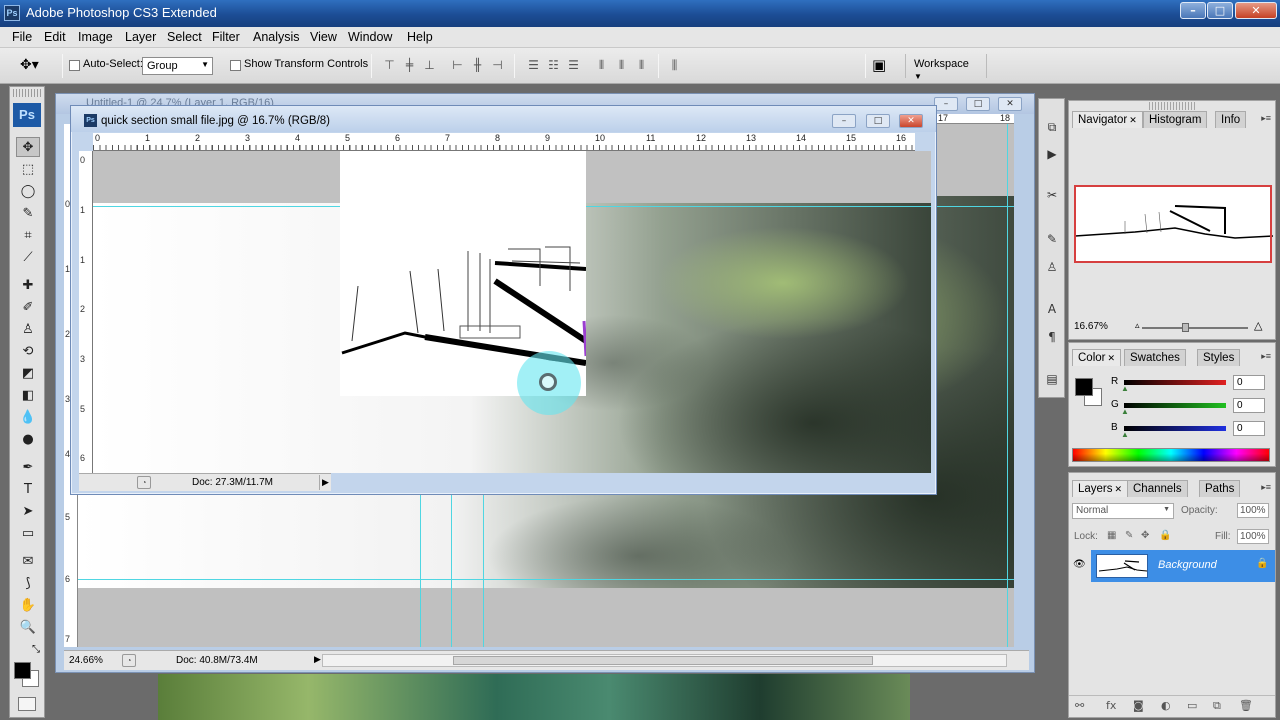 The image size is (1280, 720). I want to click on new-group-icon: ▭, so click(1192, 705).